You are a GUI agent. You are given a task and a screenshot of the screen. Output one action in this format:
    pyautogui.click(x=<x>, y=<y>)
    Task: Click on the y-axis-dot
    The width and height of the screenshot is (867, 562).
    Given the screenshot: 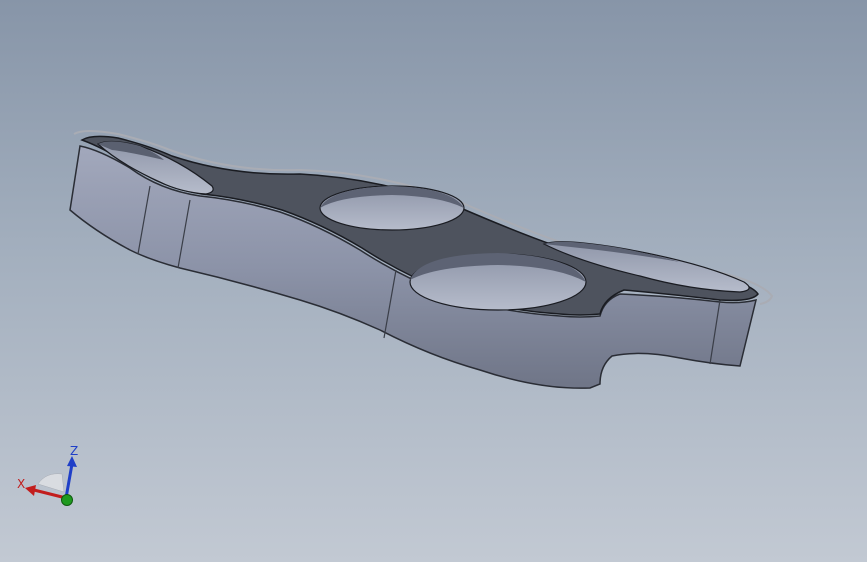 What is the action you would take?
    pyautogui.click(x=67, y=500)
    